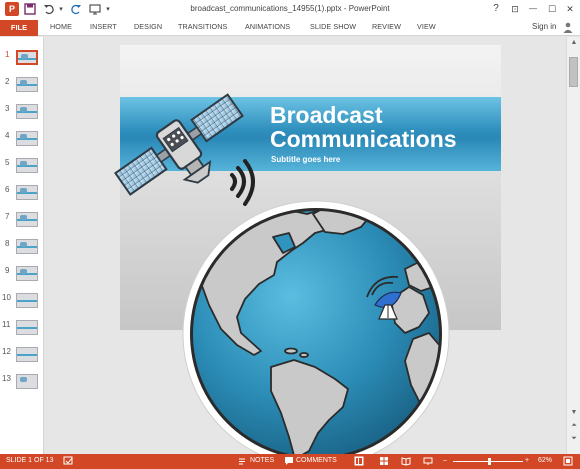 The image size is (580, 469). What do you see at coordinates (262, 460) in the screenshot?
I see `notes-button: NOTES` at bounding box center [262, 460].